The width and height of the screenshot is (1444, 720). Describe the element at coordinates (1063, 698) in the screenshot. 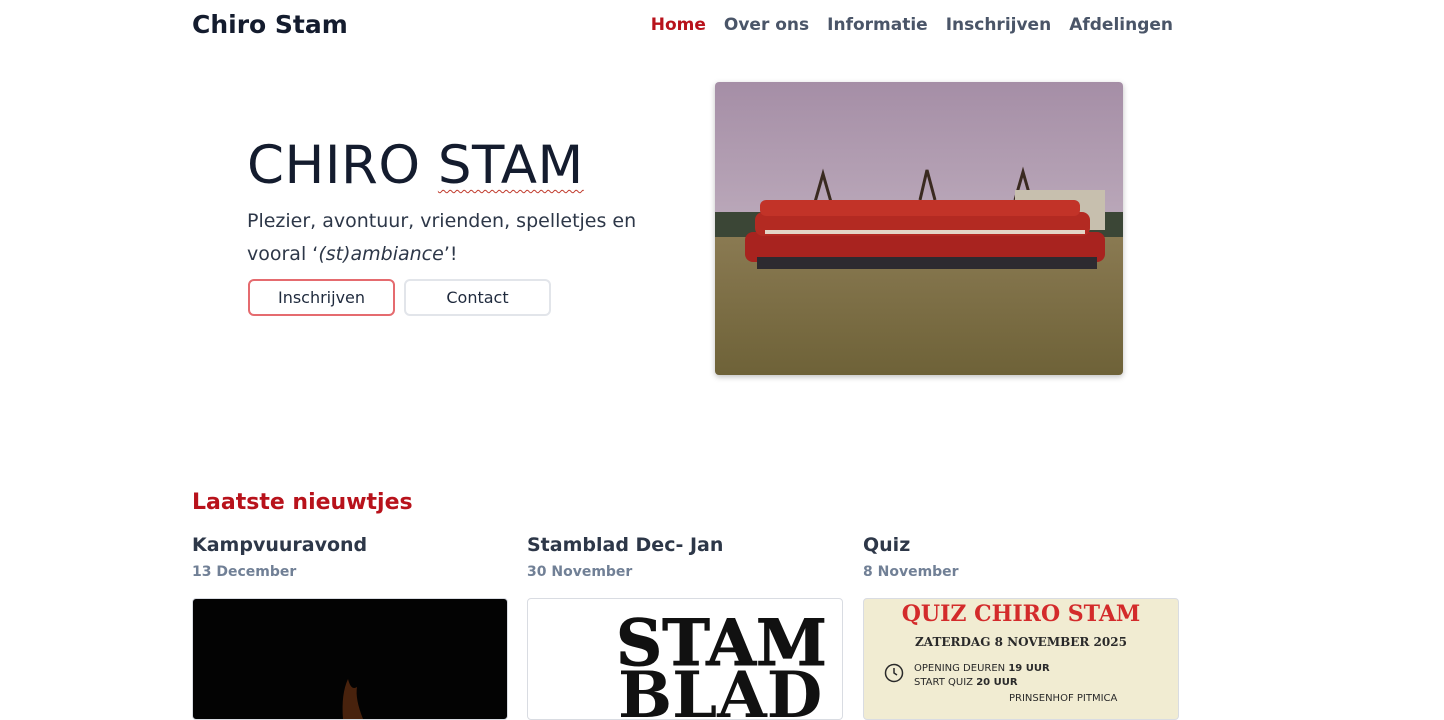

I see `quiz-poster-line3: PRINSENHOF PITMICA` at that location.